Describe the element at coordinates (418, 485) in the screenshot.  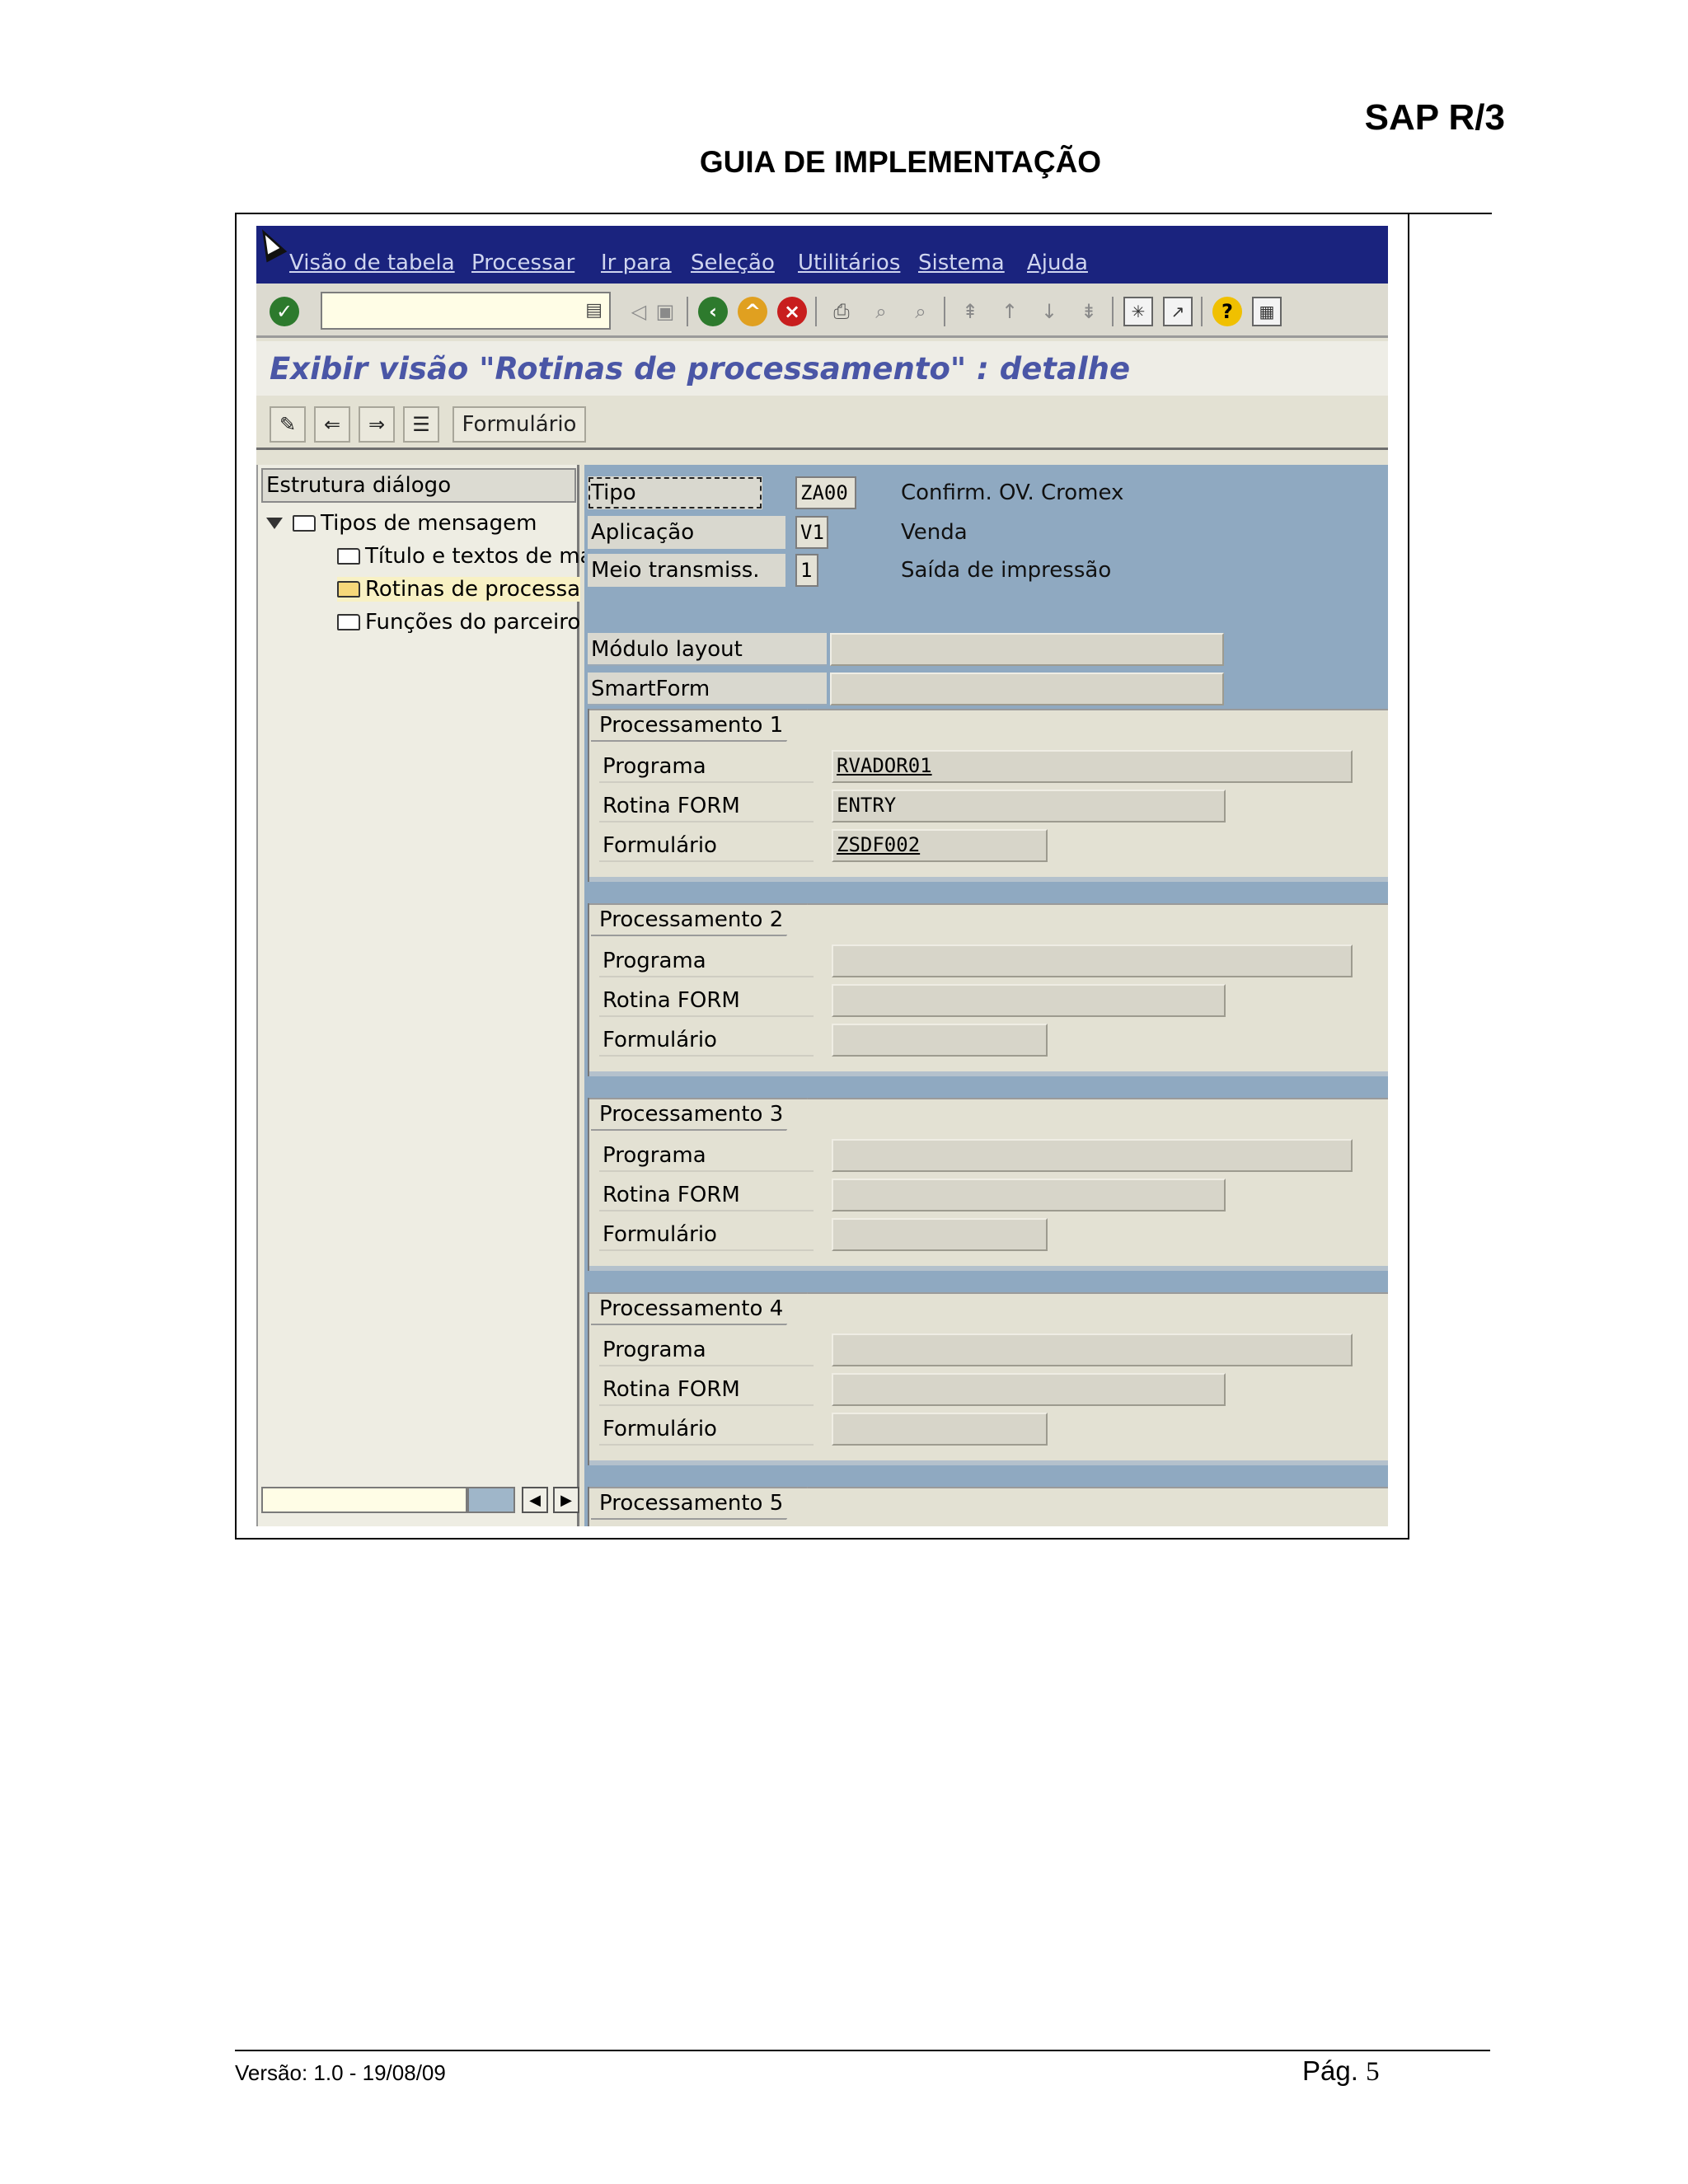
I see `tree-header: Estrutura diálogo` at that location.